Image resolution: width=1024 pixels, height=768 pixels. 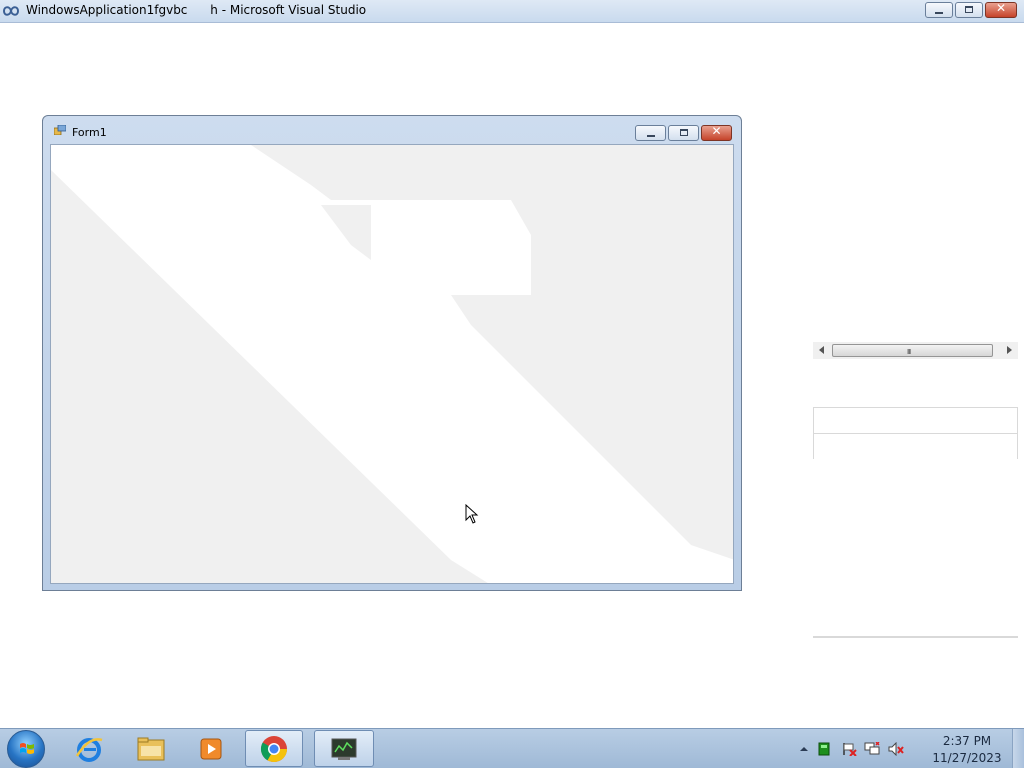 What do you see at coordinates (896, 749) in the screenshot?
I see `volume-muted-icon` at bounding box center [896, 749].